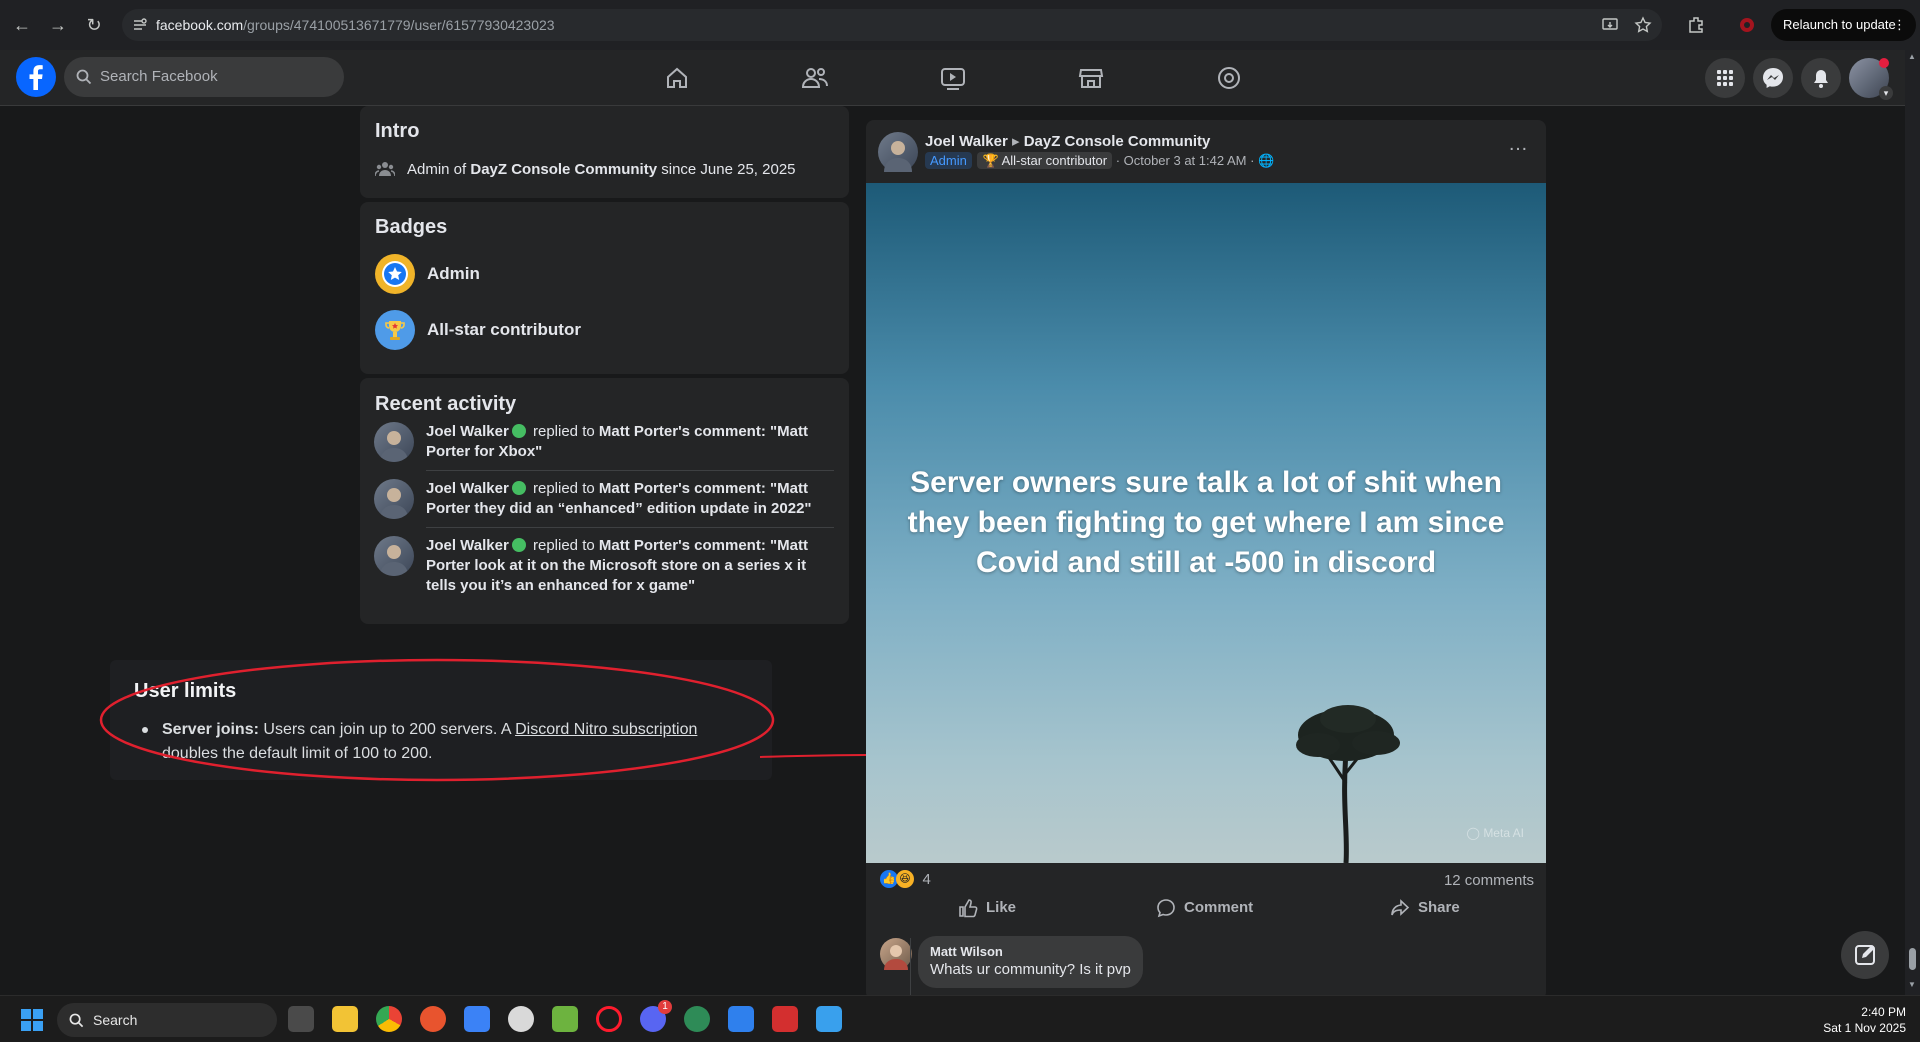 This screenshot has height=1042, width=1920. What do you see at coordinates (301, 1019) in the screenshot?
I see `task-view-icon` at bounding box center [301, 1019].